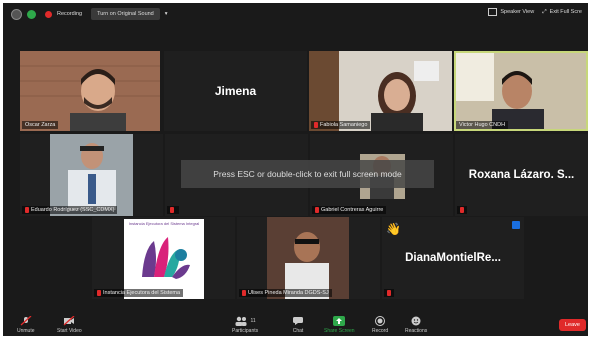 This screenshot has height=339, width=591. Describe the element at coordinates (493, 12) in the screenshot. I see `grid-icon` at that location.